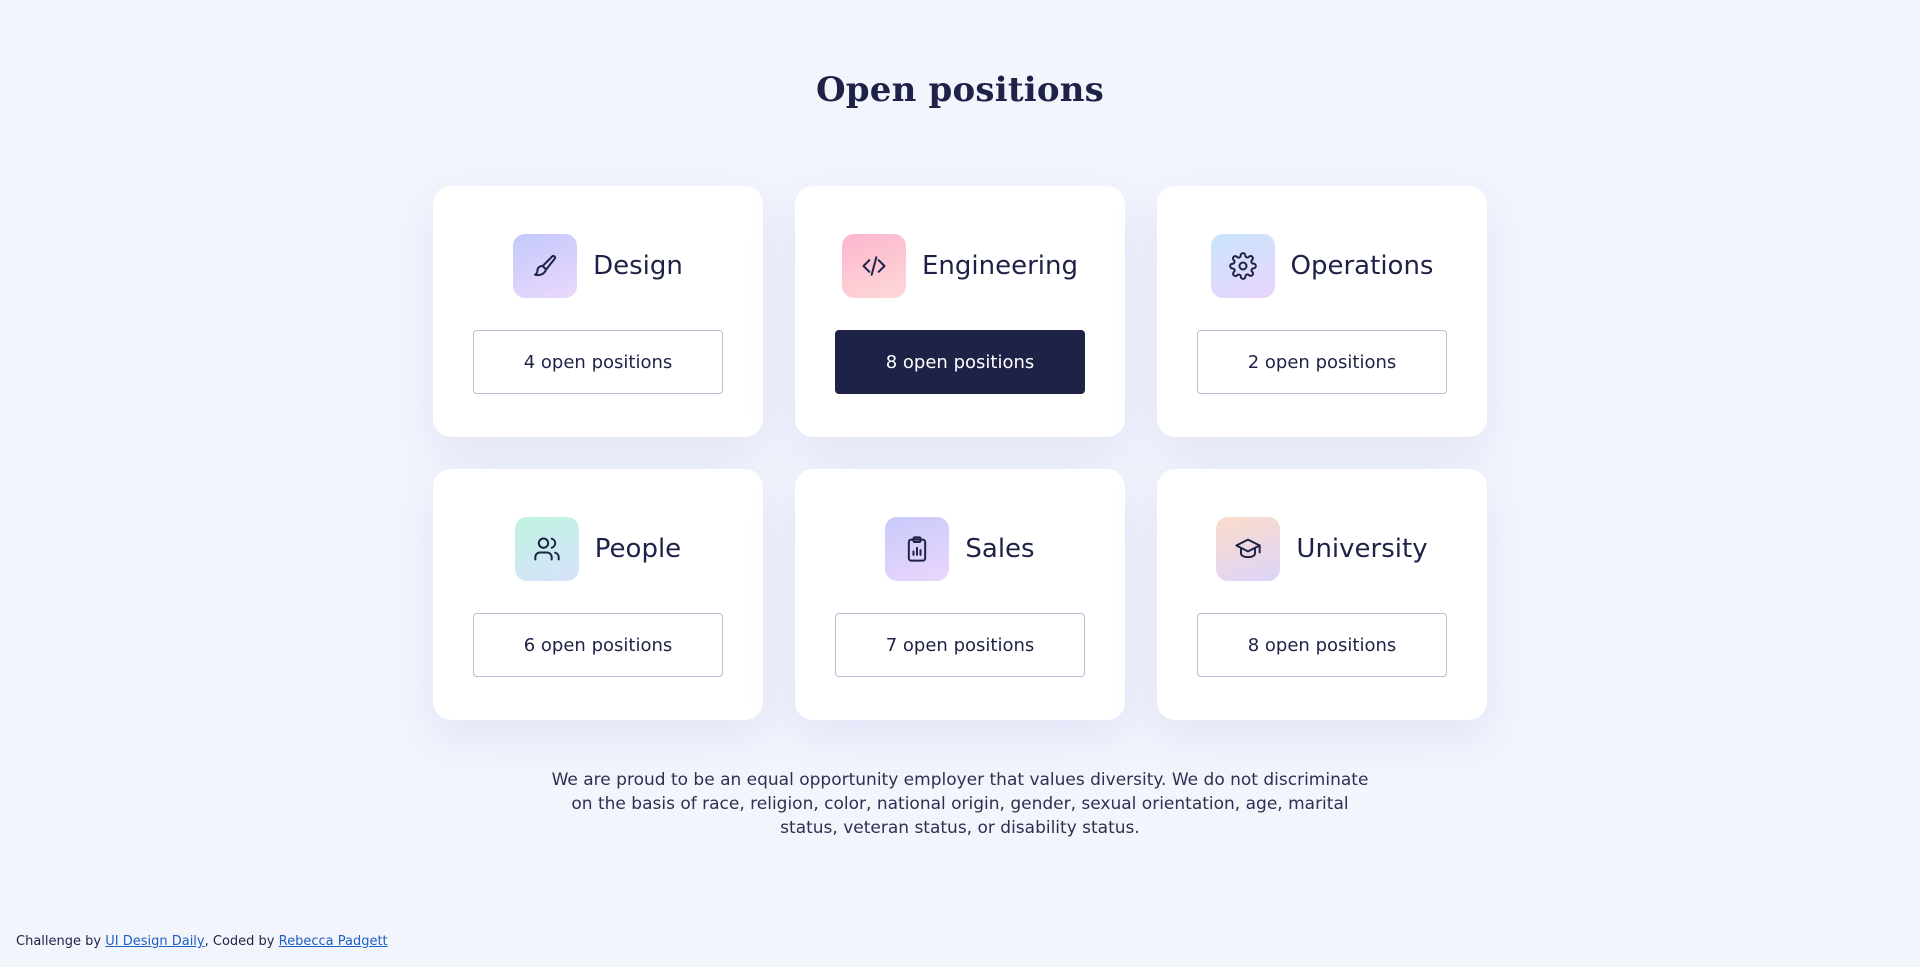 This screenshot has height=967, width=1920. Describe the element at coordinates (960, 549) in the screenshot. I see `card-header: Sales` at that location.